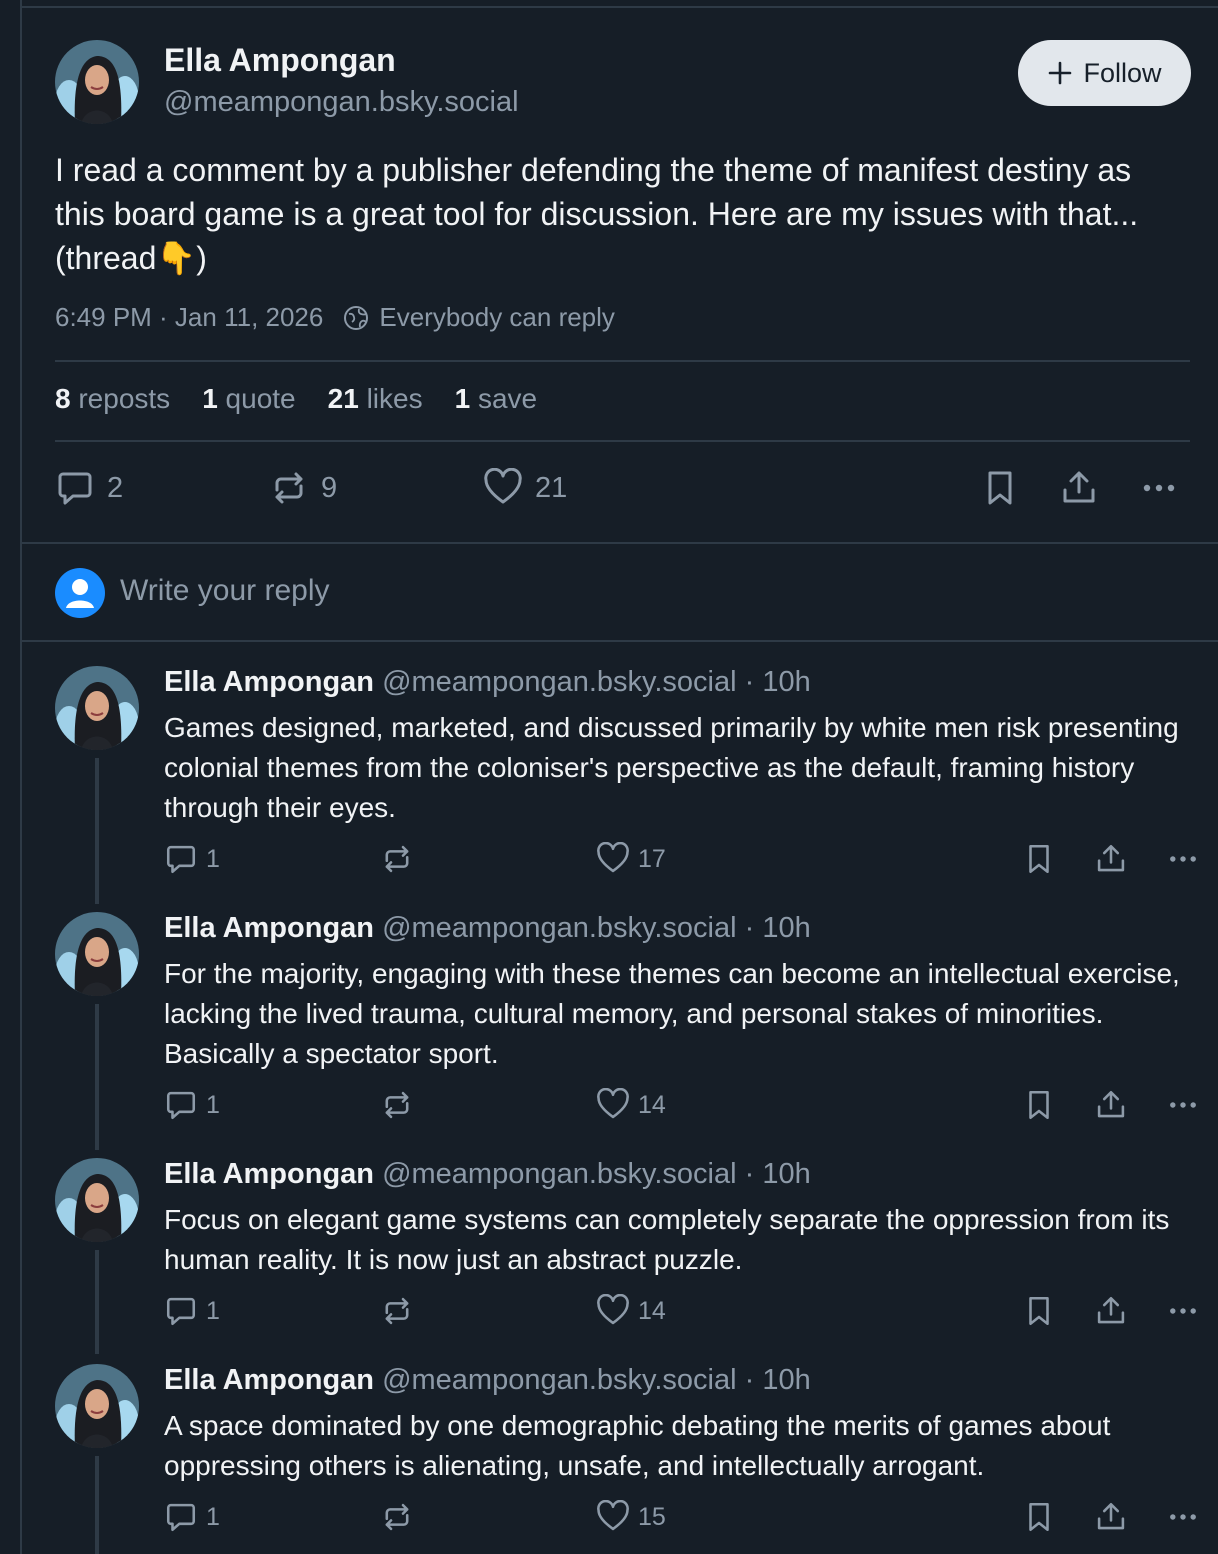  What do you see at coordinates (112, 399) in the screenshot?
I see `reposts-stat: 8 reposts` at bounding box center [112, 399].